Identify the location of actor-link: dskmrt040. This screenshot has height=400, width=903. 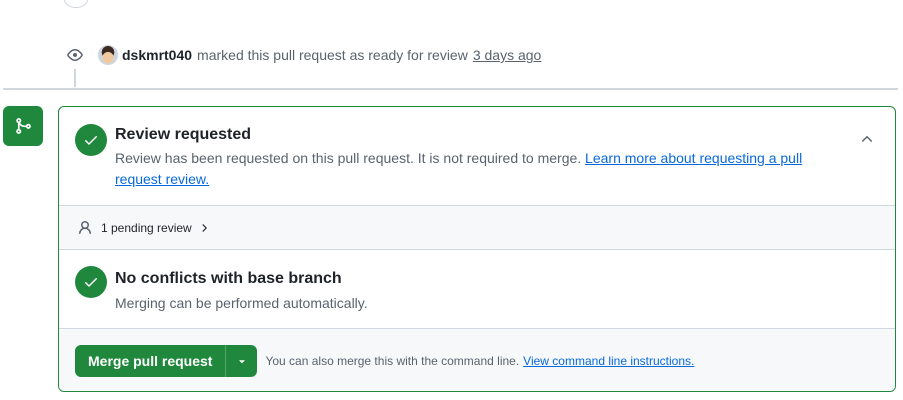
(157, 55).